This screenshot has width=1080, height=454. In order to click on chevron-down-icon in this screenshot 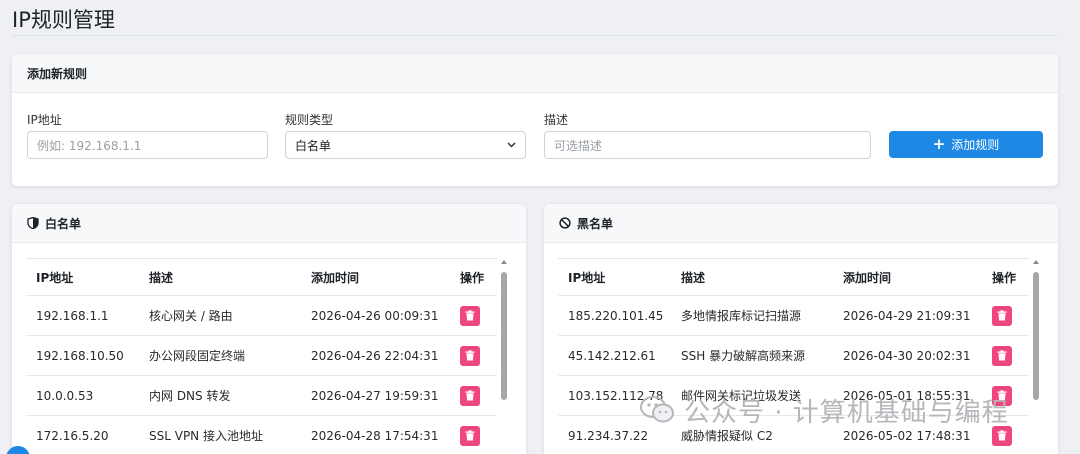, I will do `click(511, 145)`.